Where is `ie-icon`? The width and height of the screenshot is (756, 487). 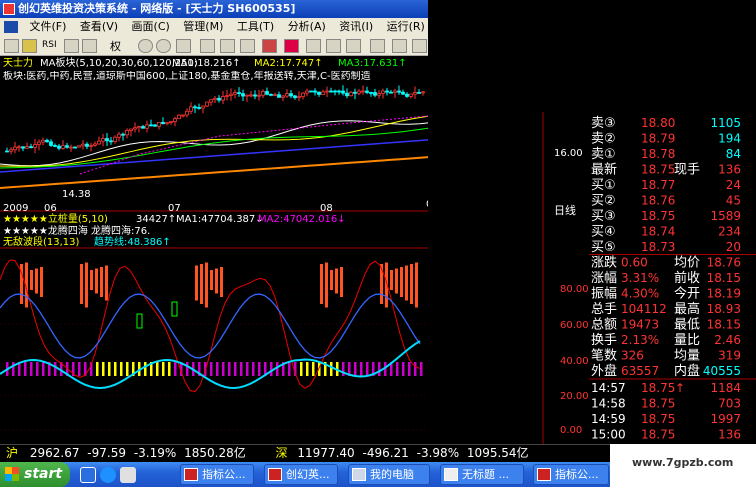 ie-icon is located at coordinates (108, 475).